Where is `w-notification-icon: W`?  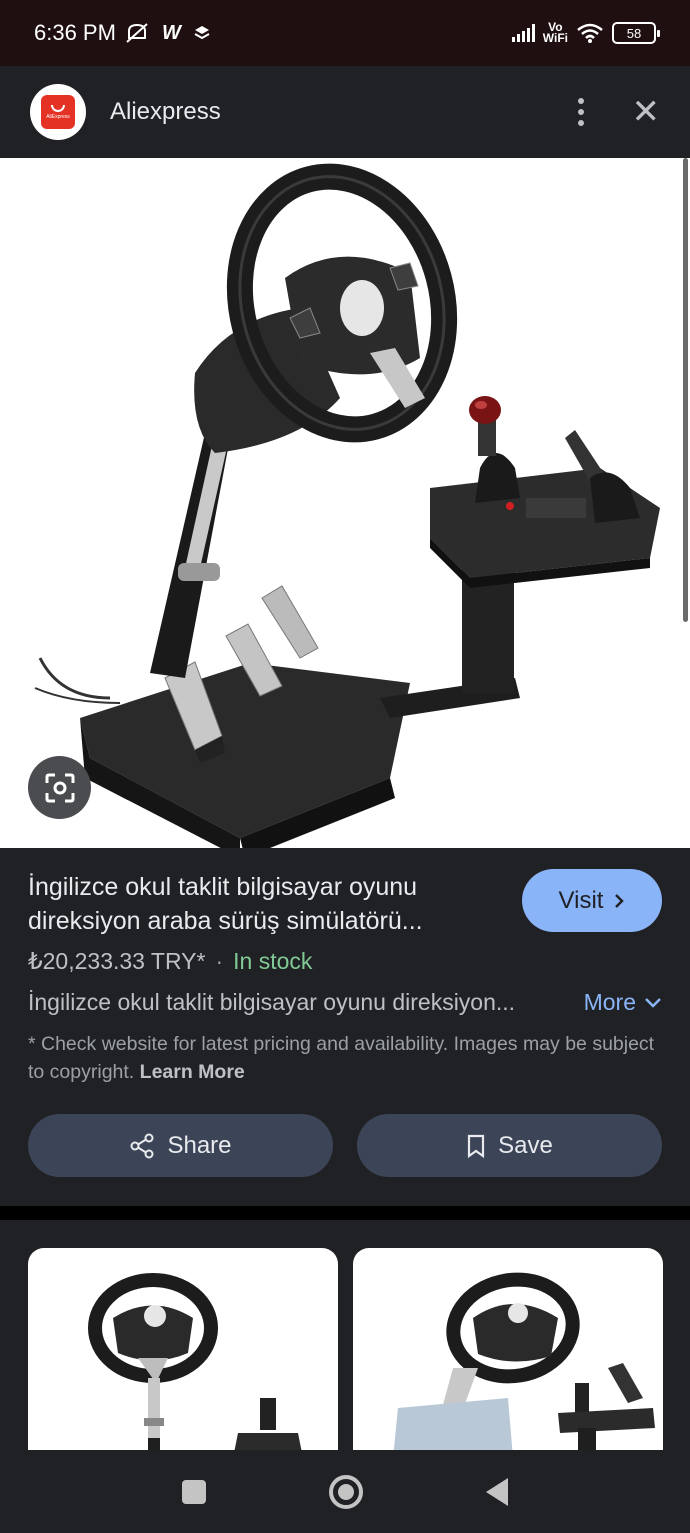
w-notification-icon: W is located at coordinates (171, 32).